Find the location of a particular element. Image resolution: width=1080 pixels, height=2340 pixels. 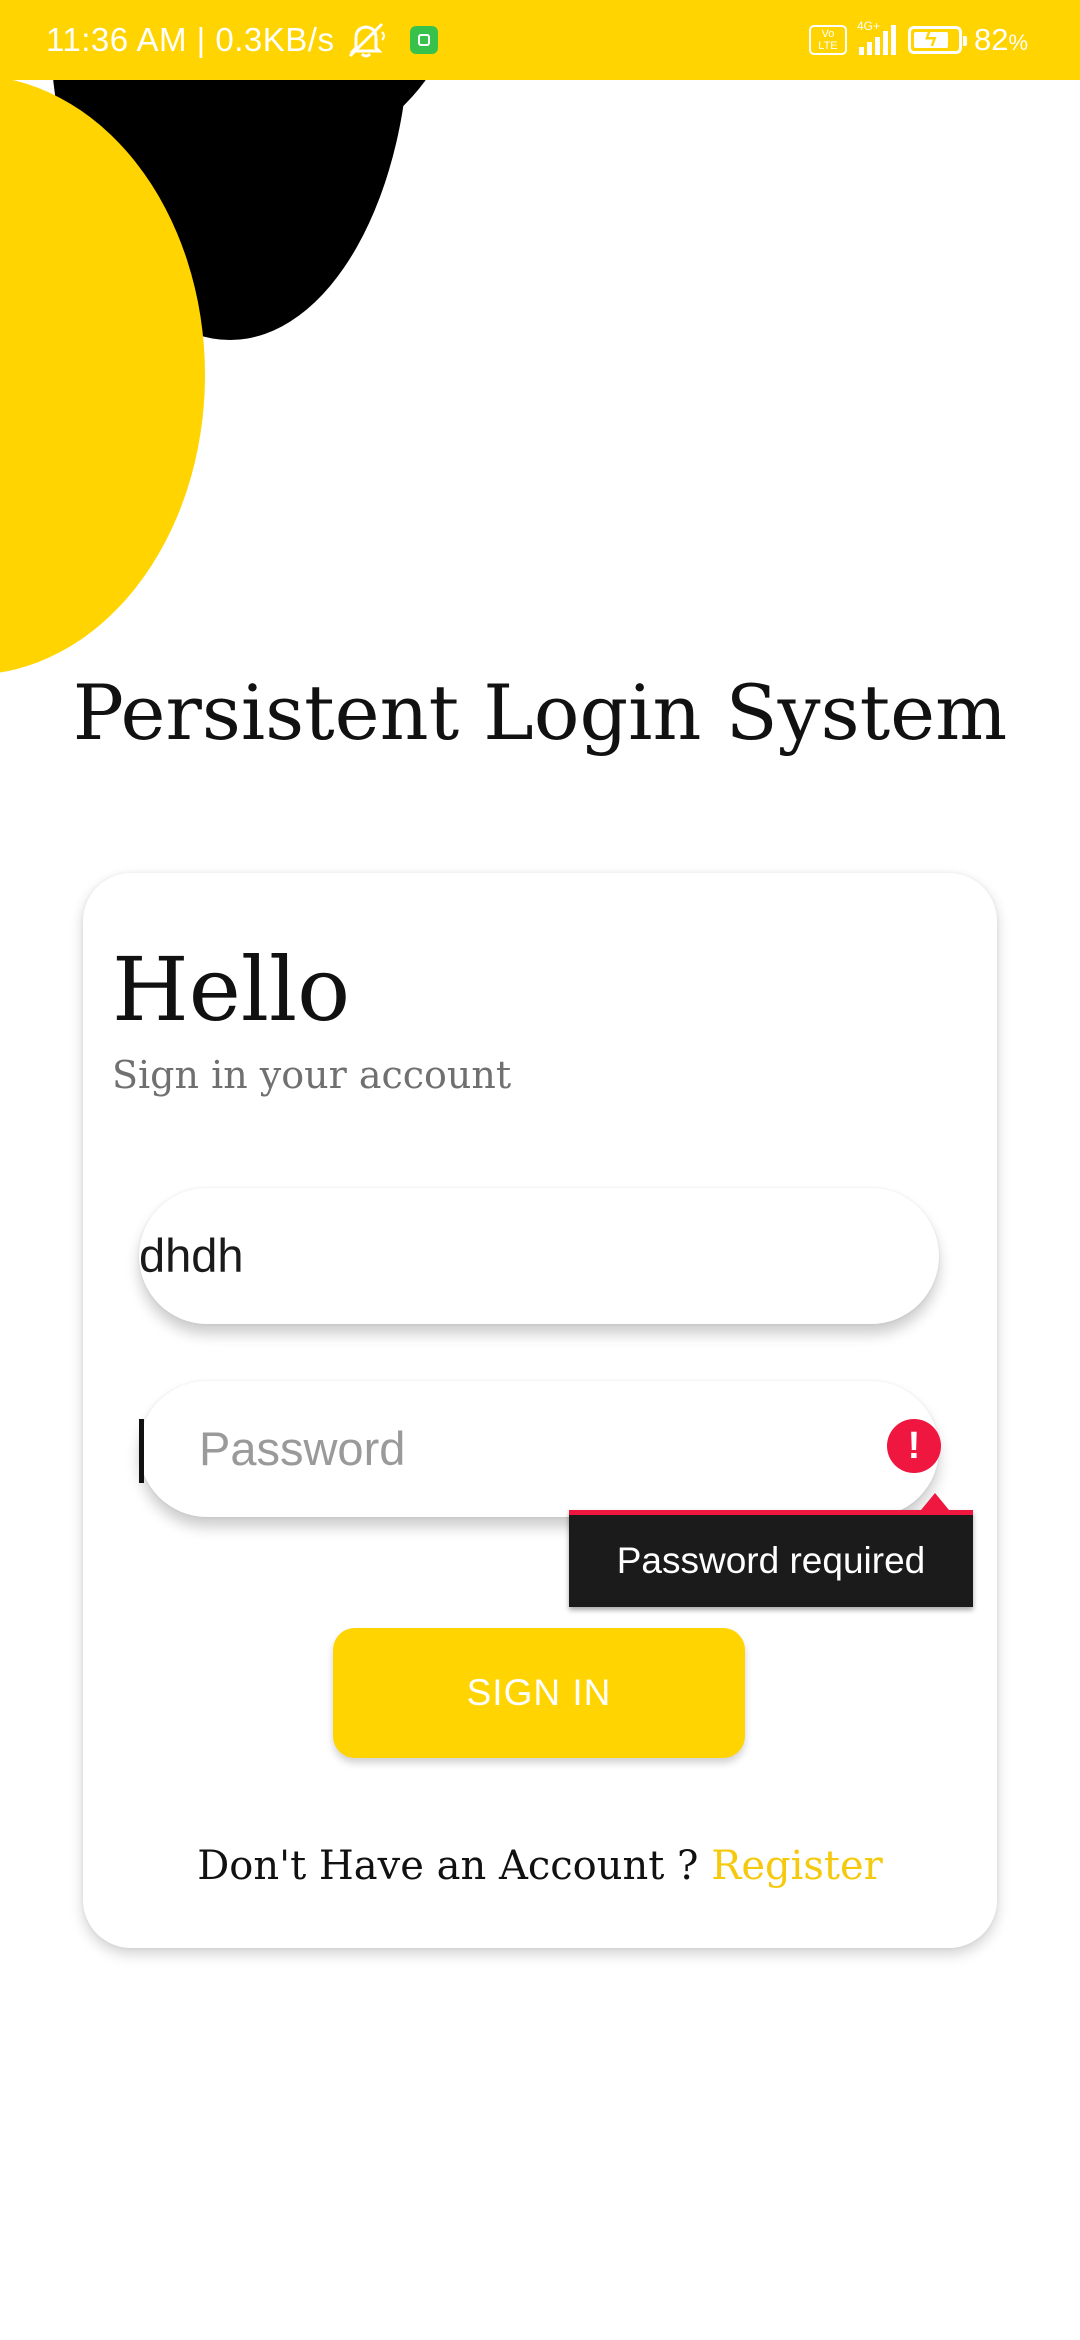

tooltip-arrow is located at coordinates (935, 1501).